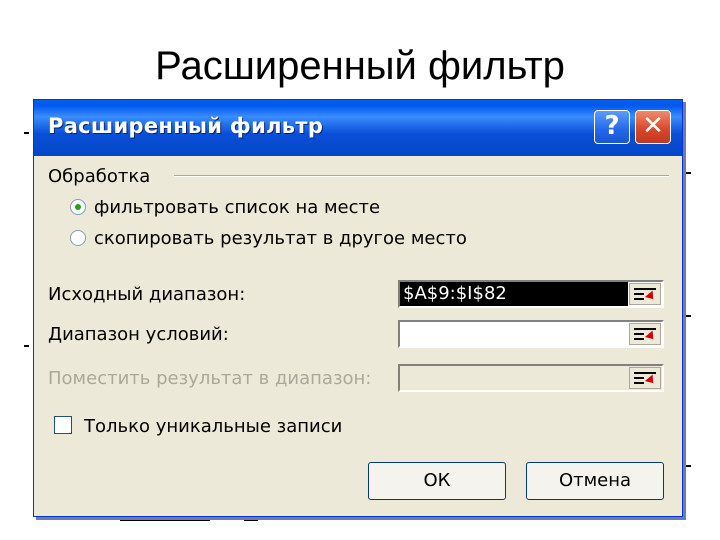  I want to click on copy-to-input, so click(531, 378).